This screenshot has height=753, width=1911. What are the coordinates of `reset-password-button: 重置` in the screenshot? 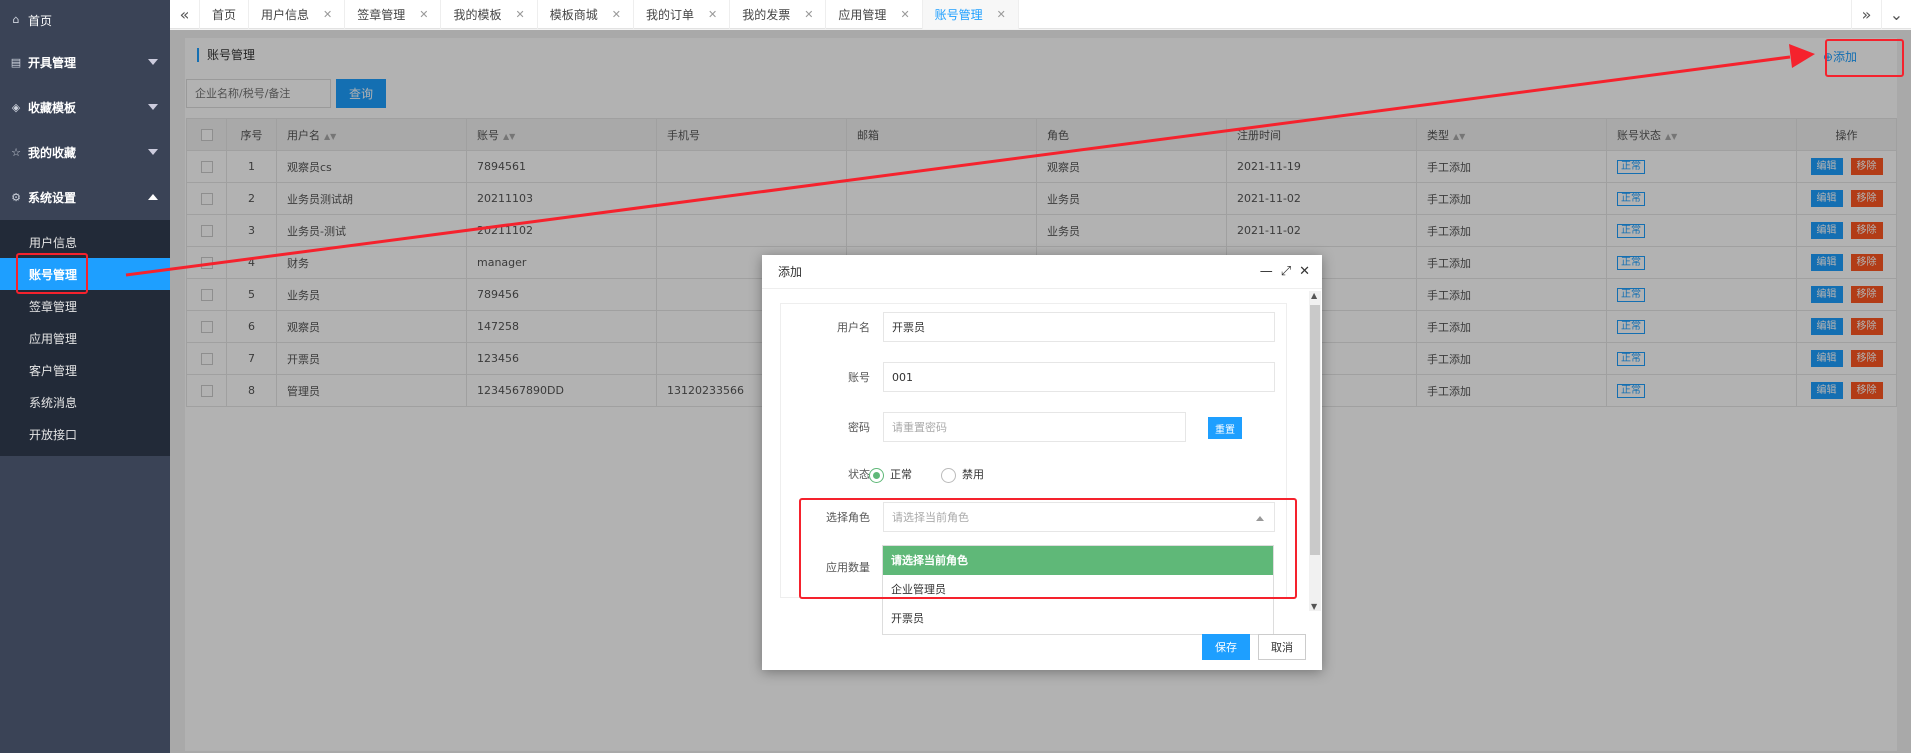 It's located at (1225, 428).